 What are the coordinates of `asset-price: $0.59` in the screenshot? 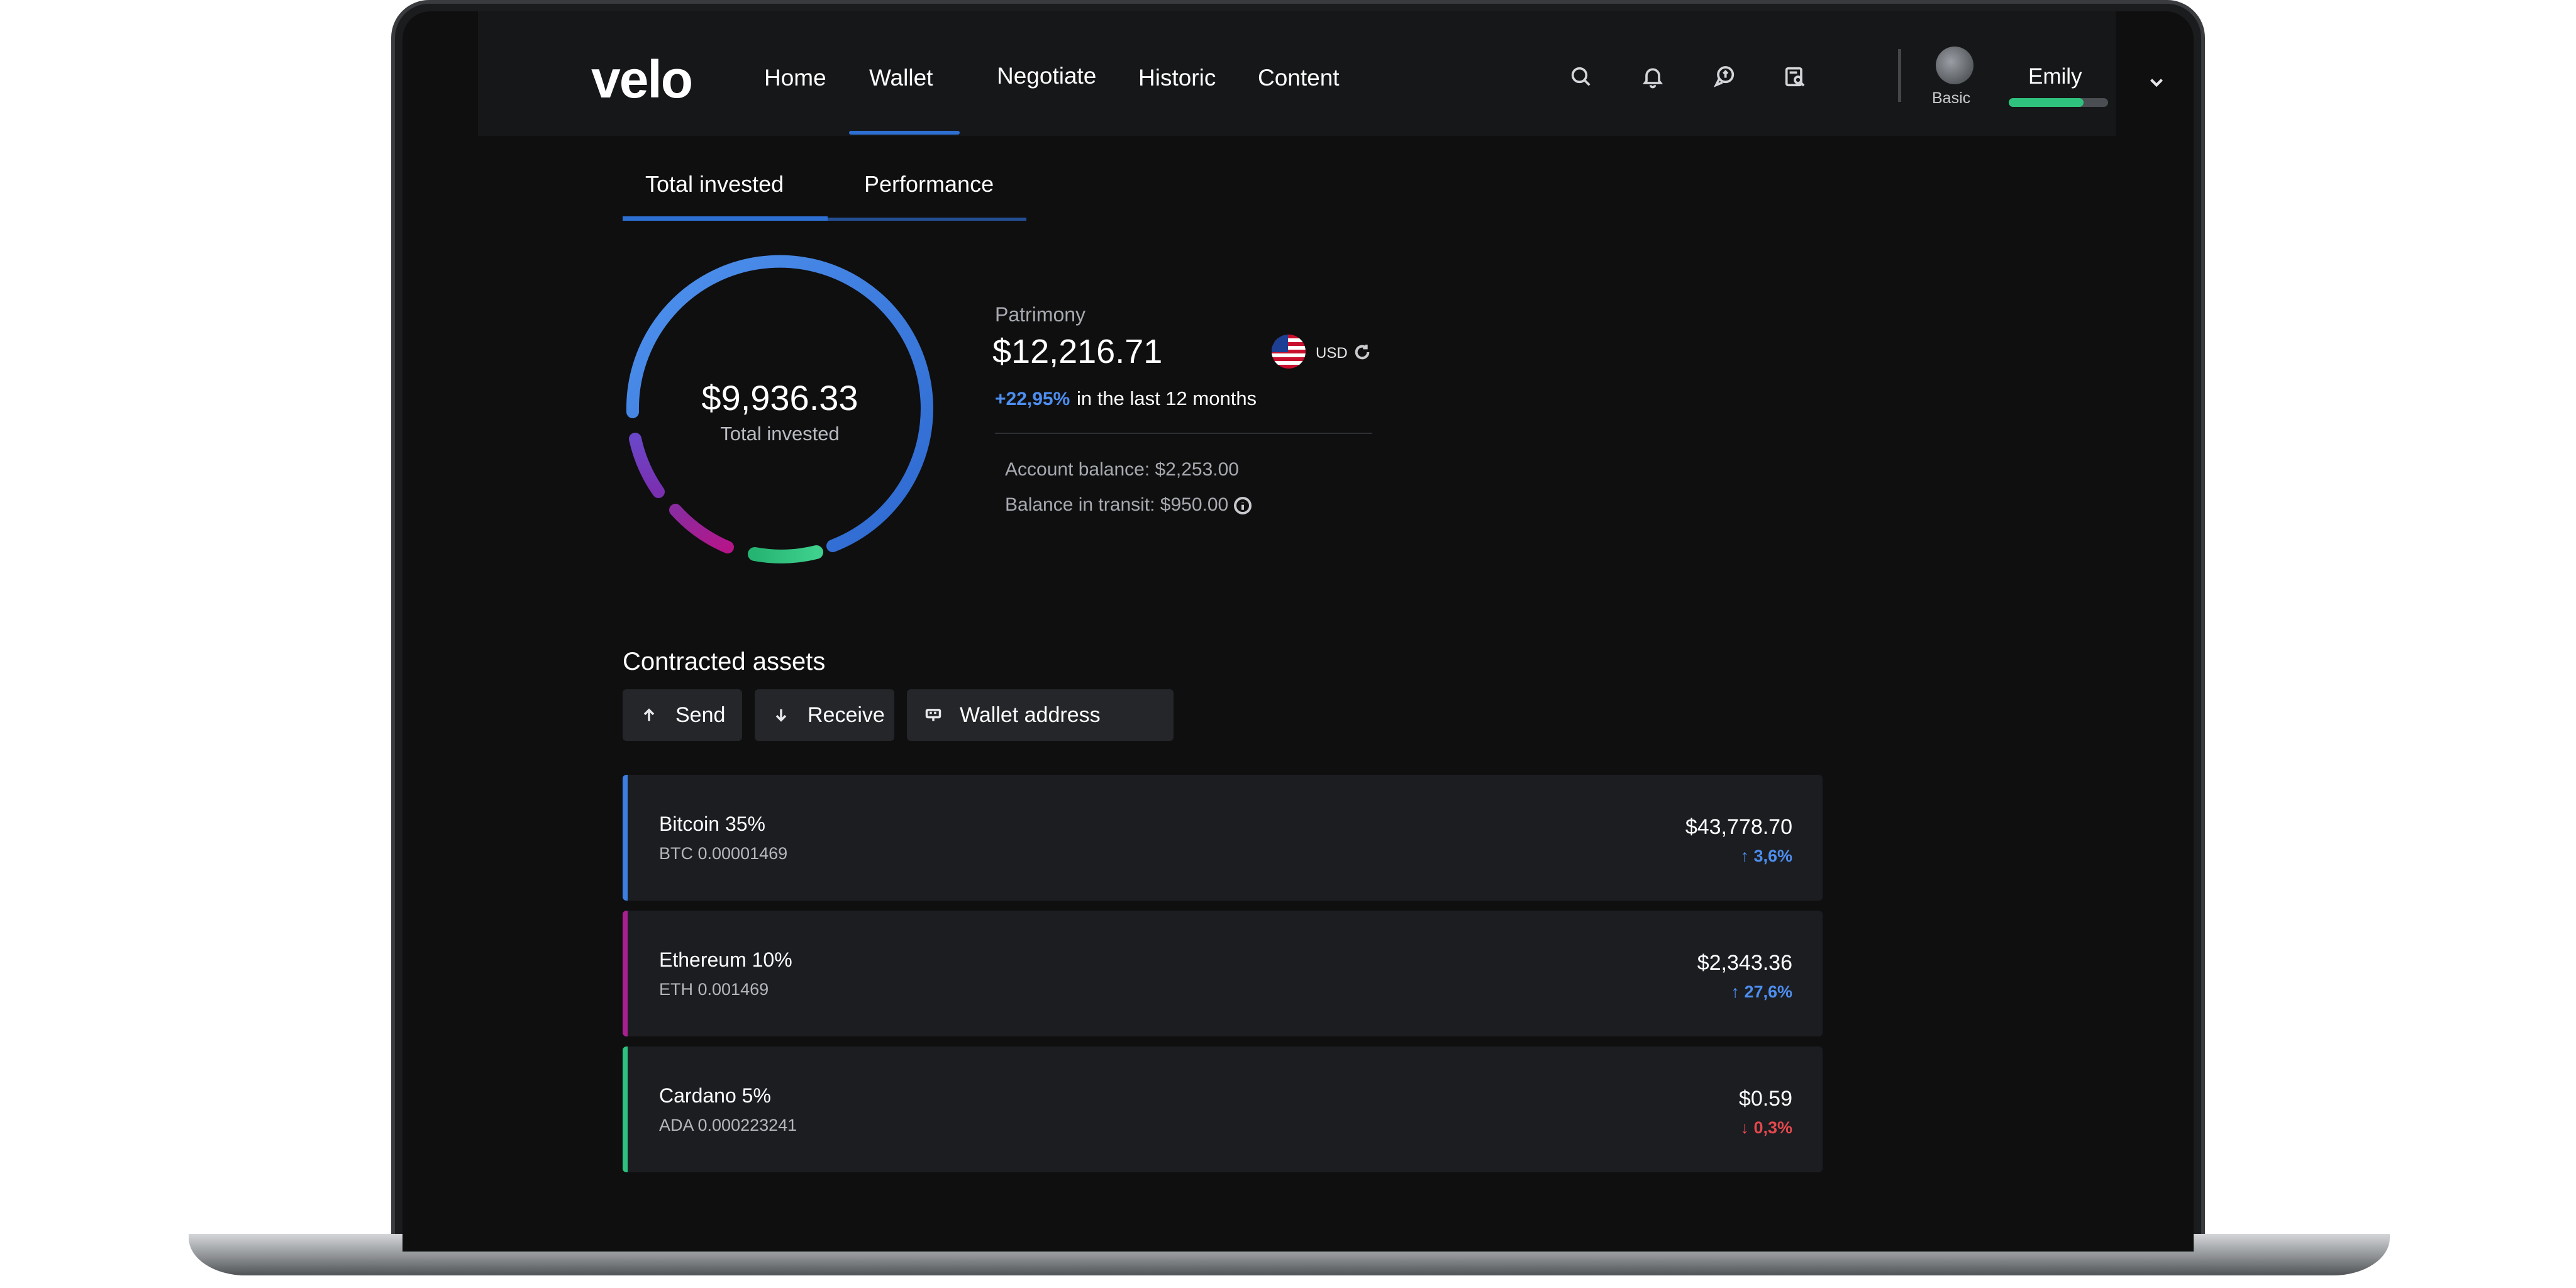 It's located at (1765, 1099).